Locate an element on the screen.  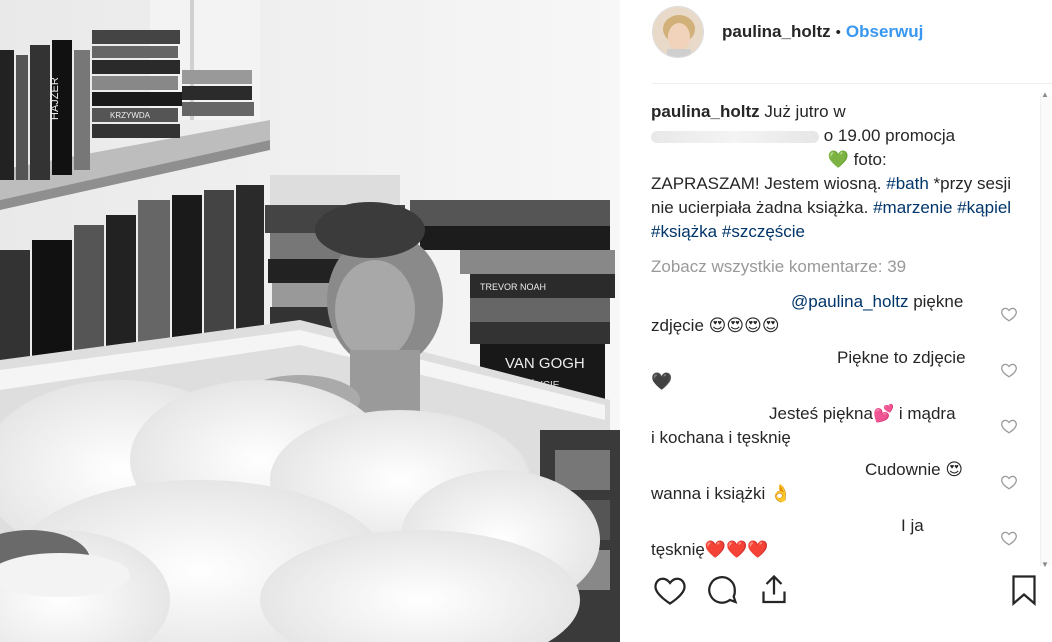
caption-text-3: foto: is located at coordinates (870, 159).